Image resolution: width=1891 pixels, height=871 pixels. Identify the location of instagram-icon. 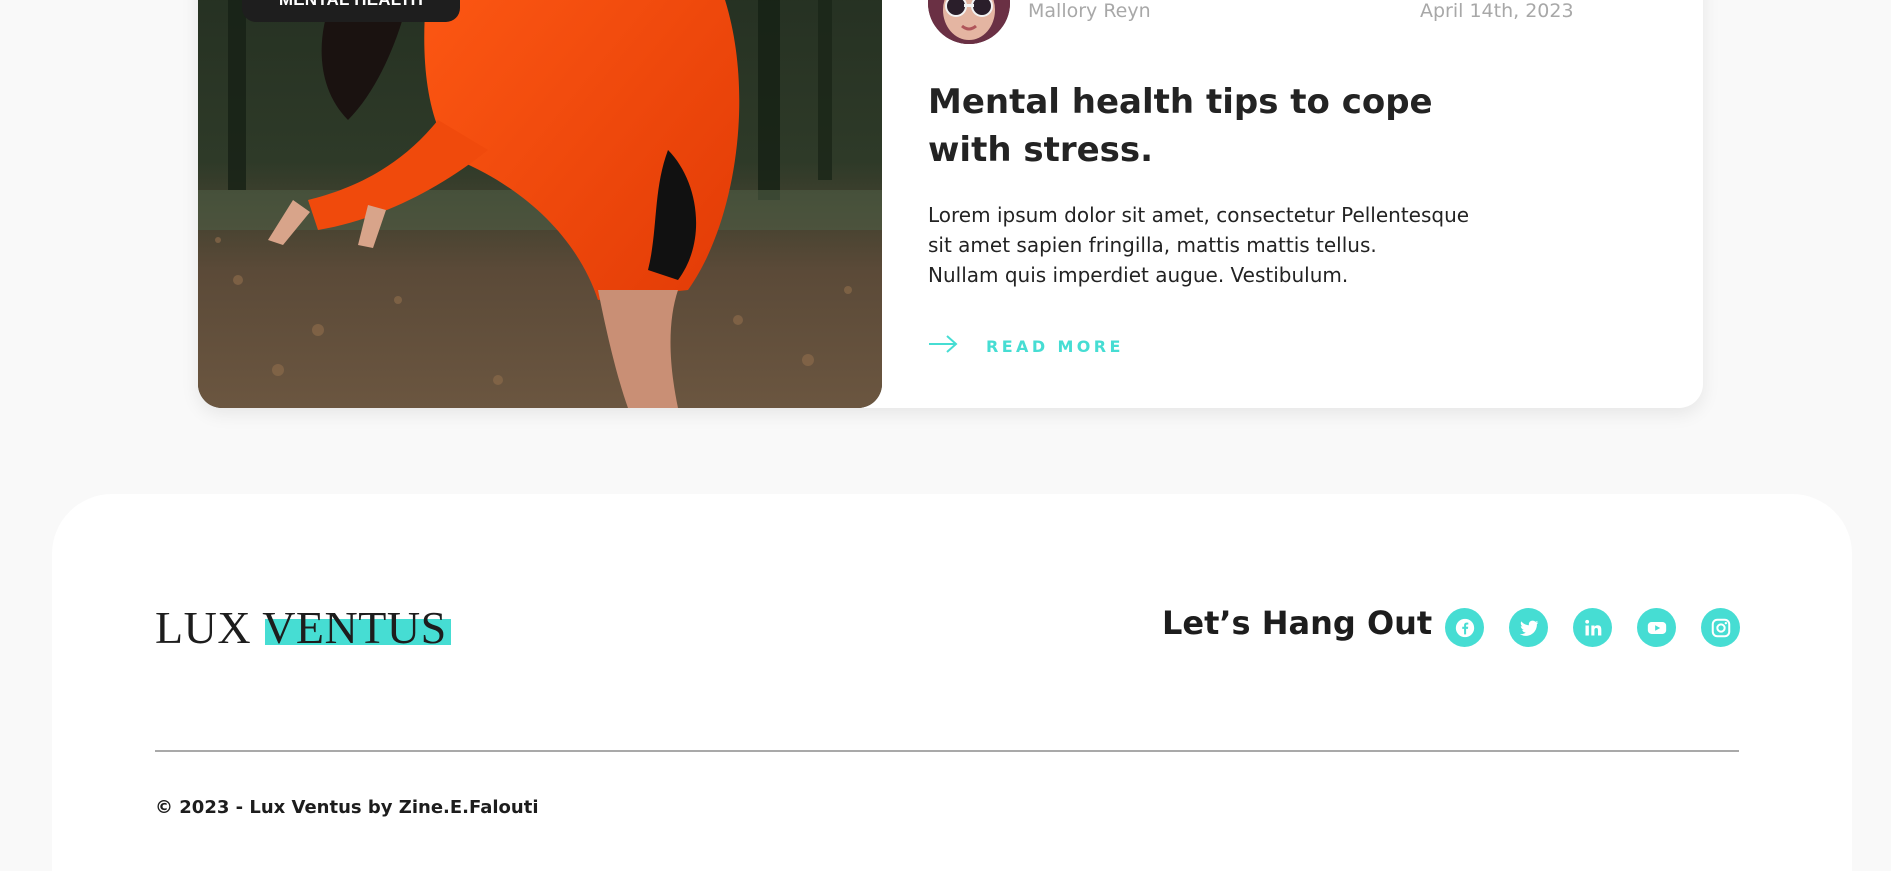
(1720, 627).